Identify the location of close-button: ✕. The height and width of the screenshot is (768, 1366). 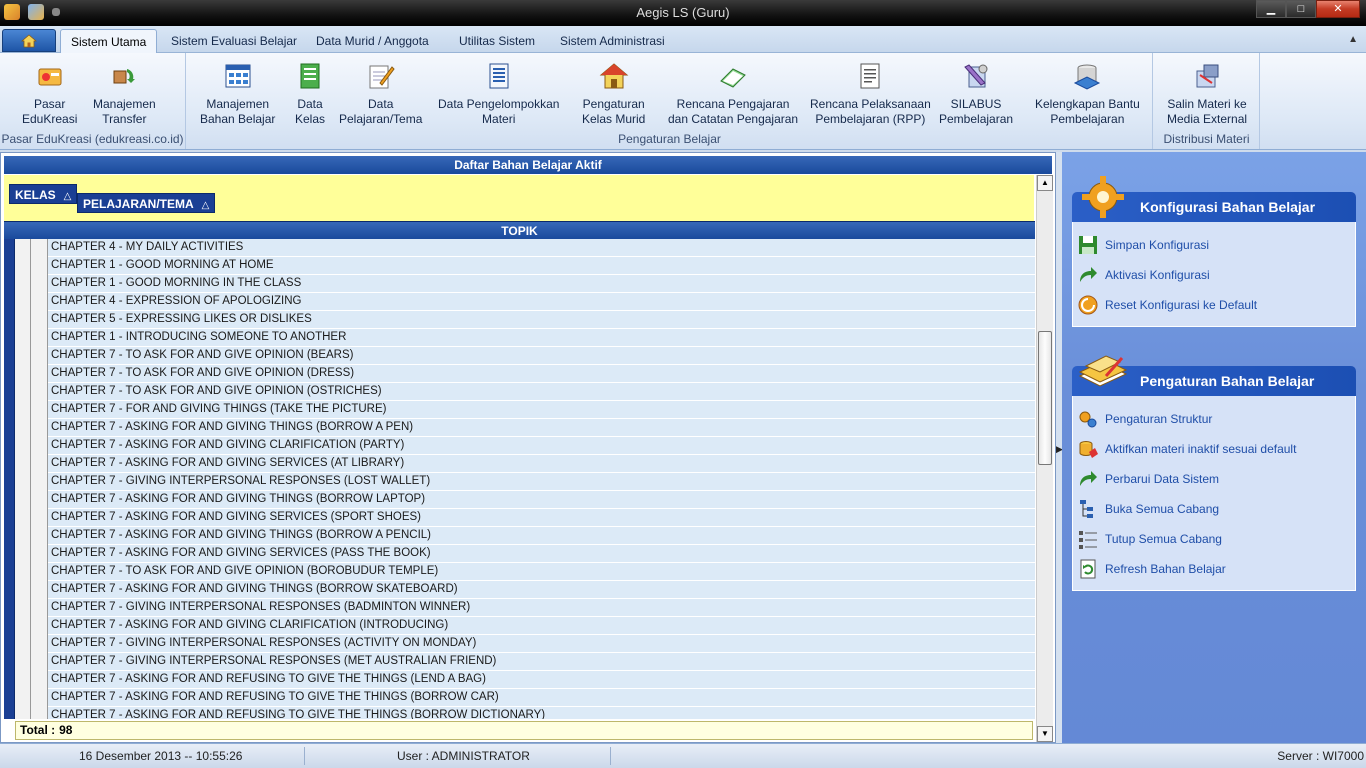
(1338, 9).